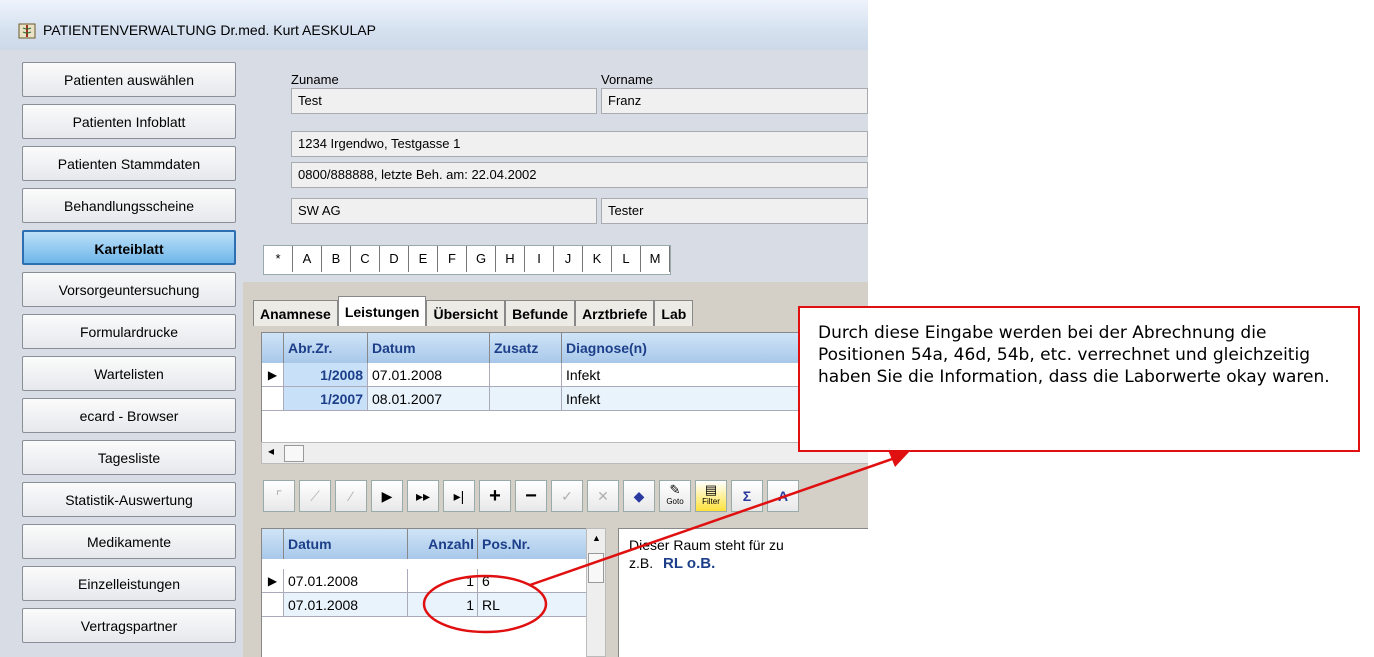 The width and height of the screenshot is (1374, 657). What do you see at coordinates (712, 521) in the screenshot?
I see `annotation-arrow` at bounding box center [712, 521].